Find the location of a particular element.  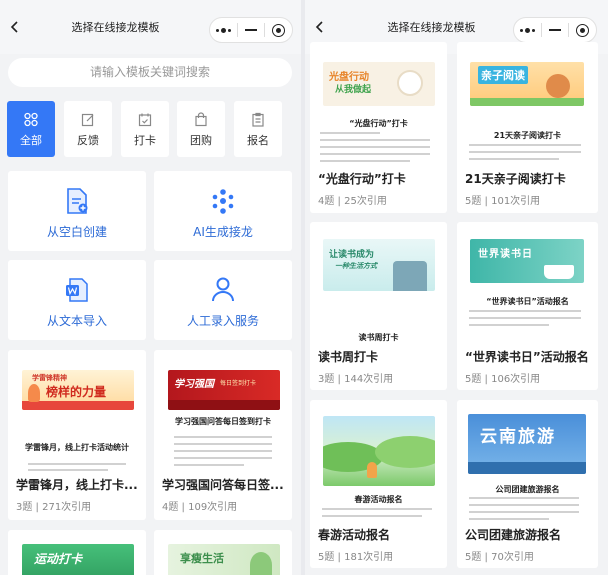

manual-entry-card: 人工录入服务 is located at coordinates (223, 300).